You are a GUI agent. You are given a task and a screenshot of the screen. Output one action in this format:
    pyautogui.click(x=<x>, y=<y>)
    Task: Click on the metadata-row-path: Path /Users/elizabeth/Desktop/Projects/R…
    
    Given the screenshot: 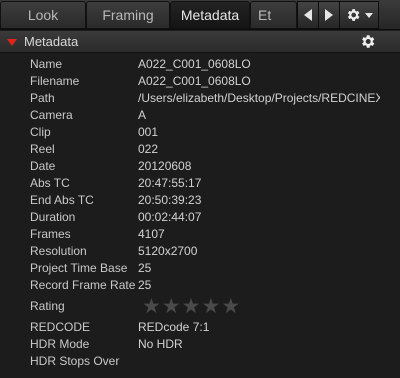 What is the action you would take?
    pyautogui.click(x=200, y=99)
    